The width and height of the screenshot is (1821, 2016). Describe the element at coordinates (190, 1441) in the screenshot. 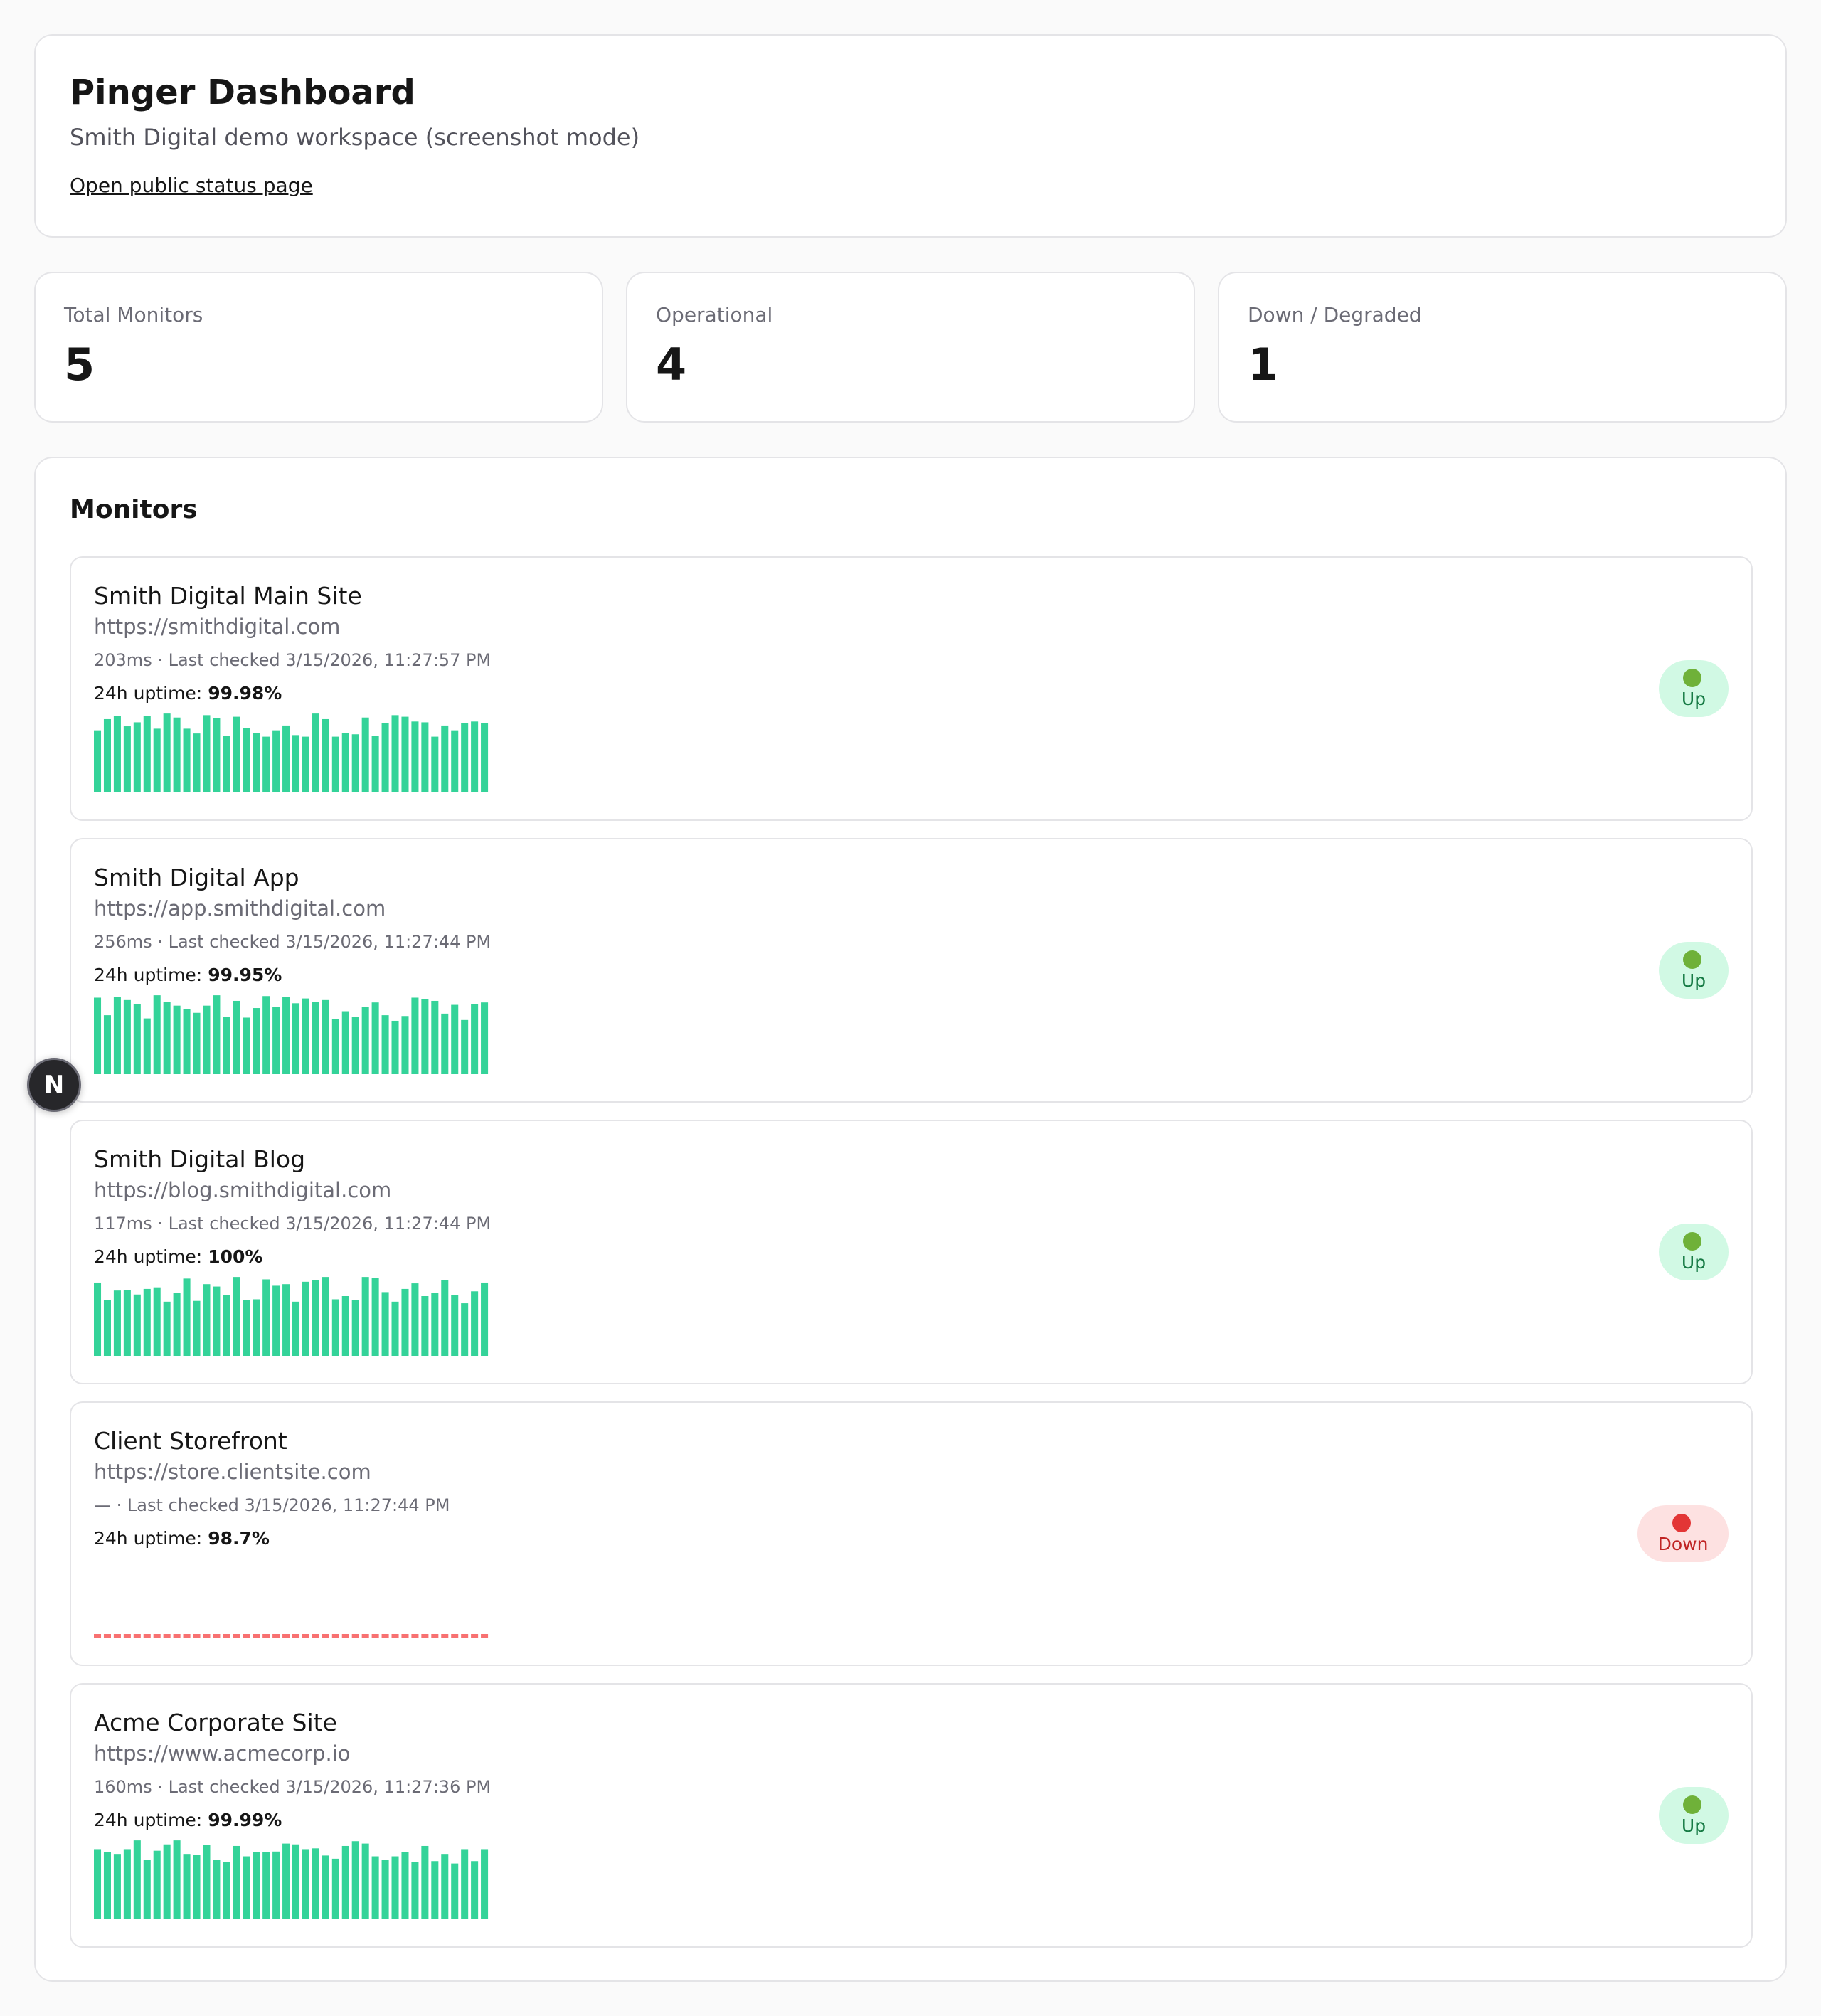

I see `monitor-name: Client Storefront` at that location.